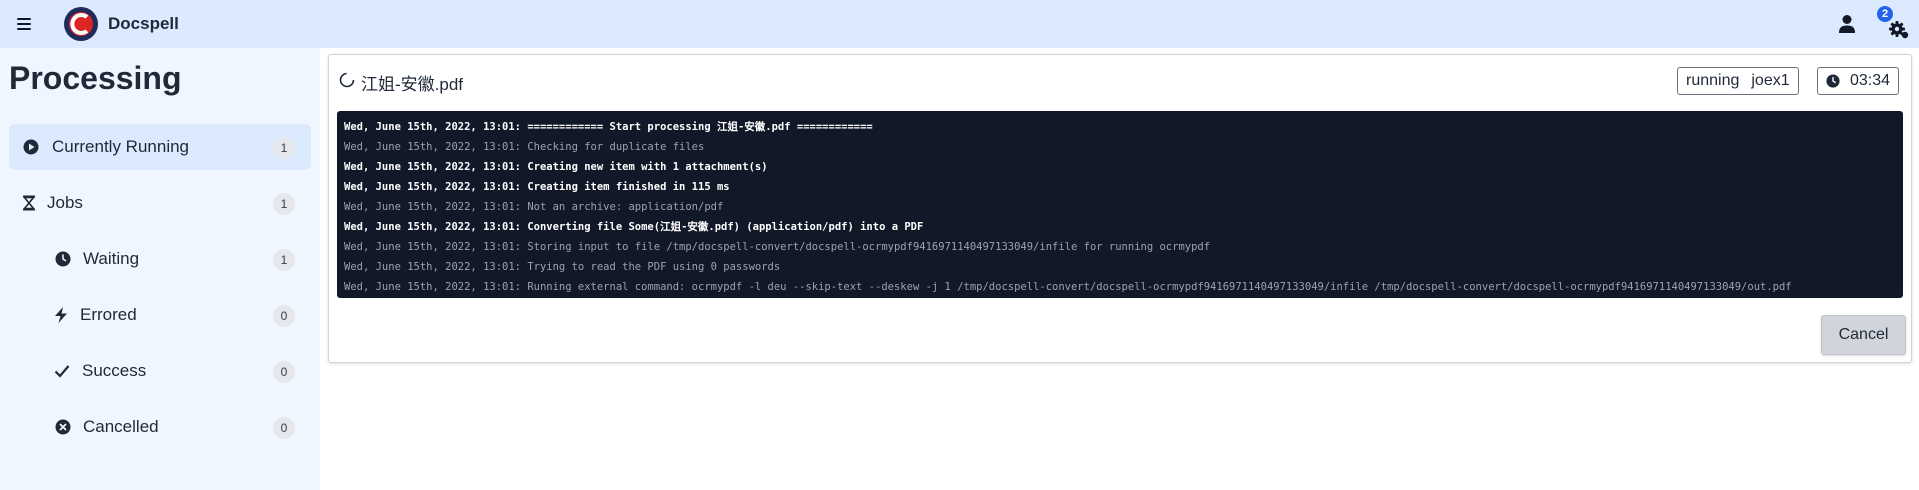 The height and width of the screenshot is (490, 1919). I want to click on app-name: Docspell, so click(143, 24).